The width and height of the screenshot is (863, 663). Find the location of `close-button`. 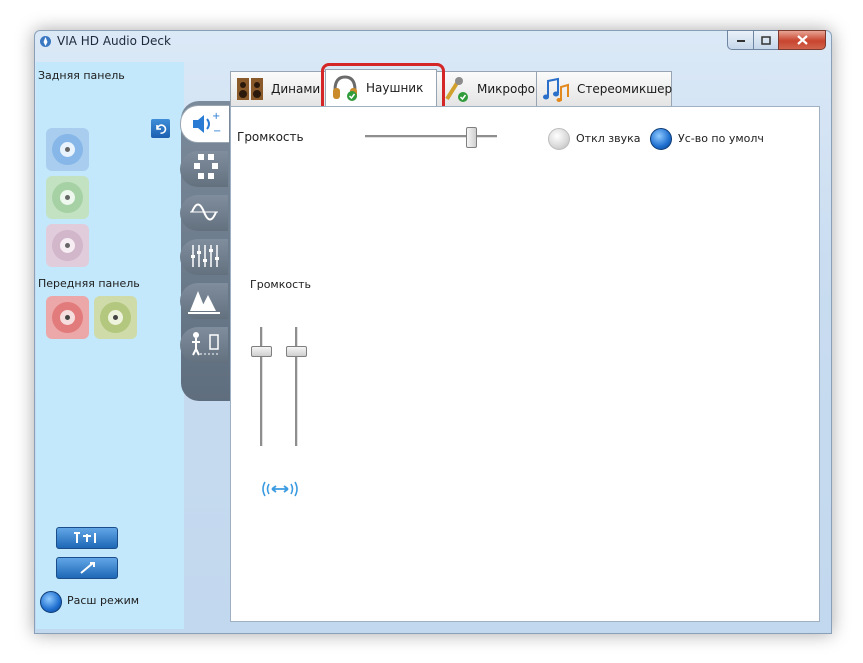

close-button is located at coordinates (802, 40).